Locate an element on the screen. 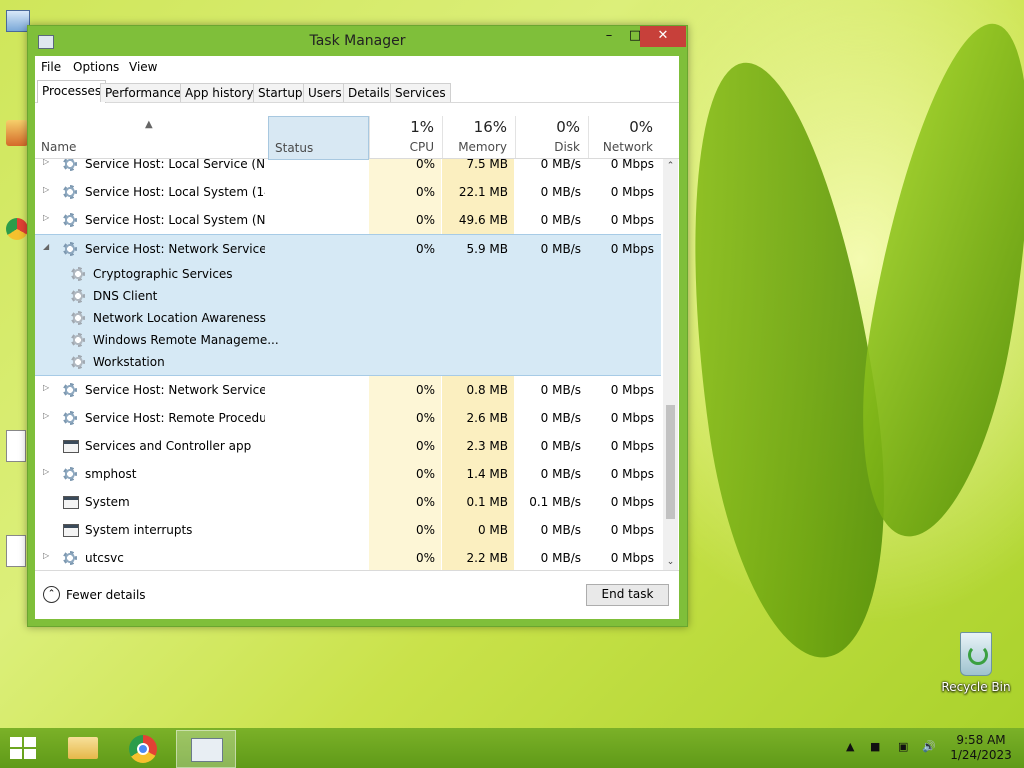 The image size is (1024, 768). clock: 9:58 AM 1/24/2023 is located at coordinates (981, 748).